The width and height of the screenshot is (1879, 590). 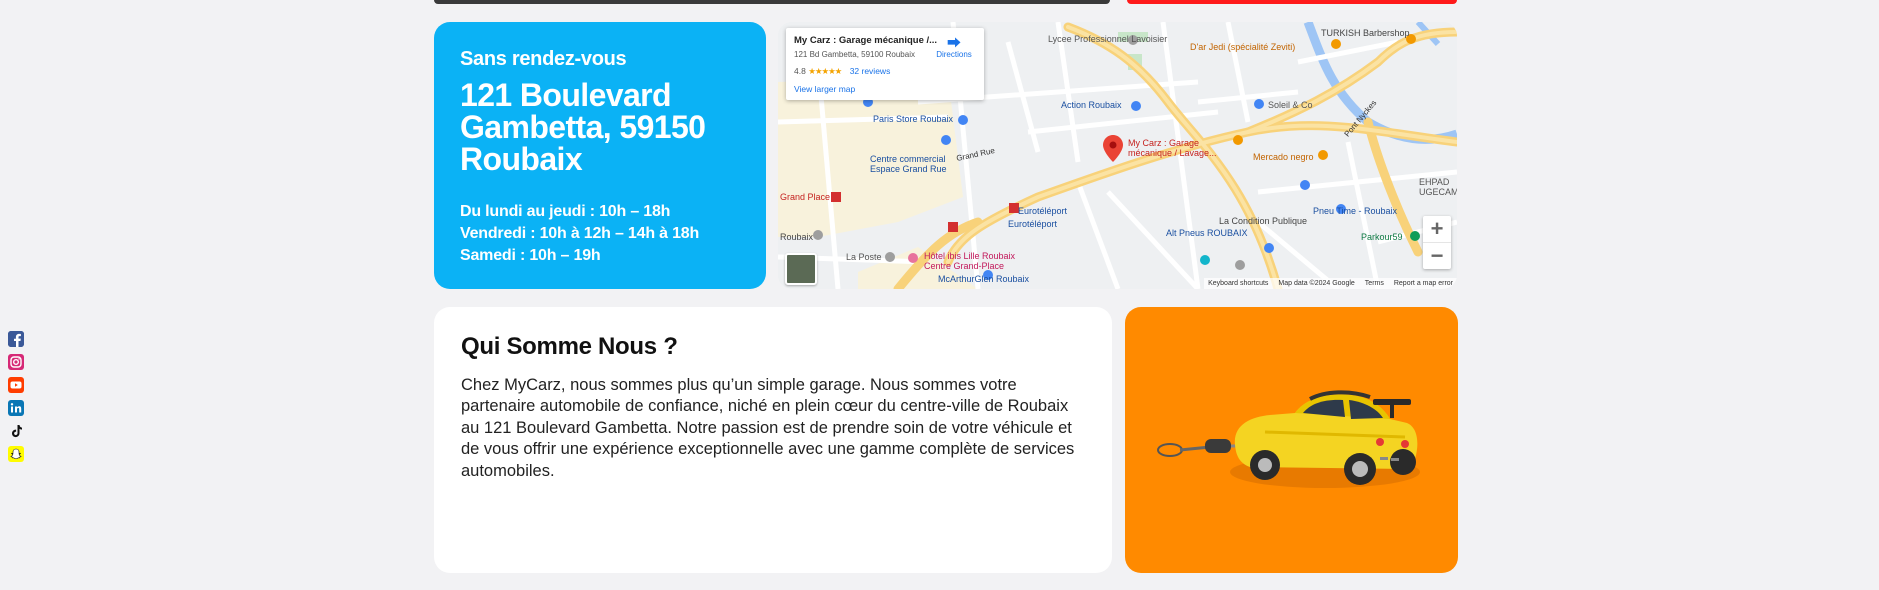 I want to click on view-larger-map-link: View larger map, so click(x=885, y=89).